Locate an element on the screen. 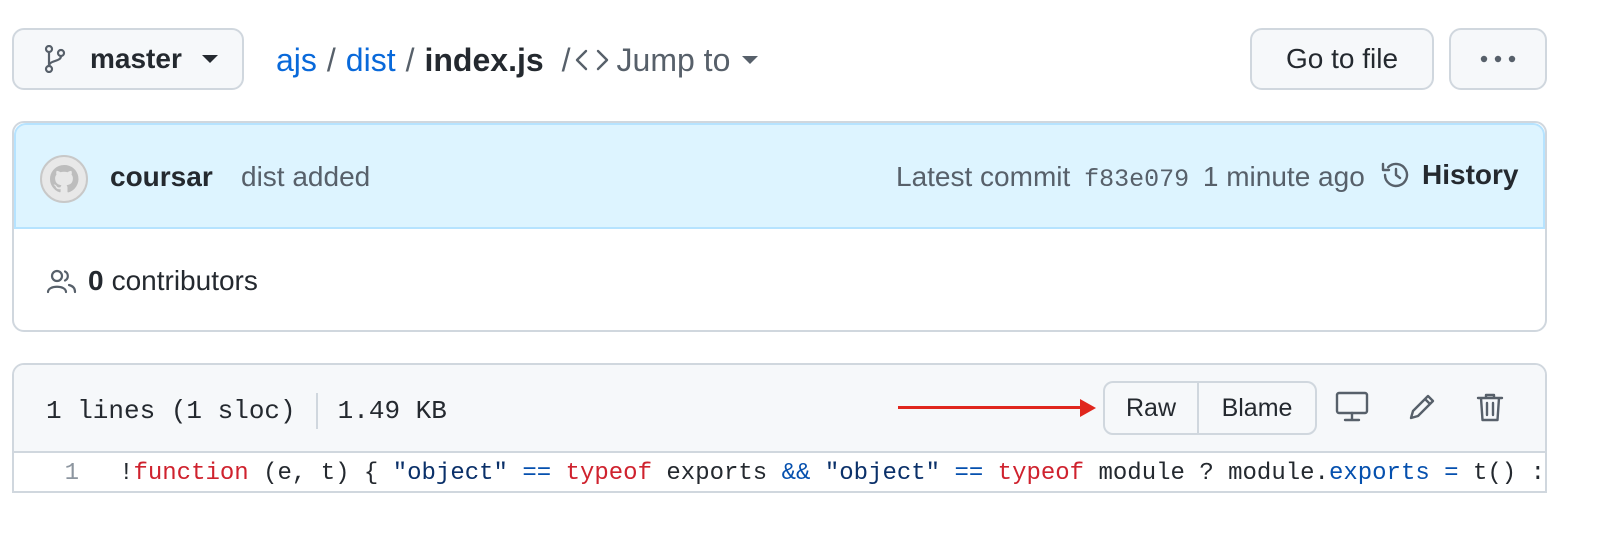 This screenshot has width=1606, height=536. blame-button: Blame is located at coordinates (1257, 408).